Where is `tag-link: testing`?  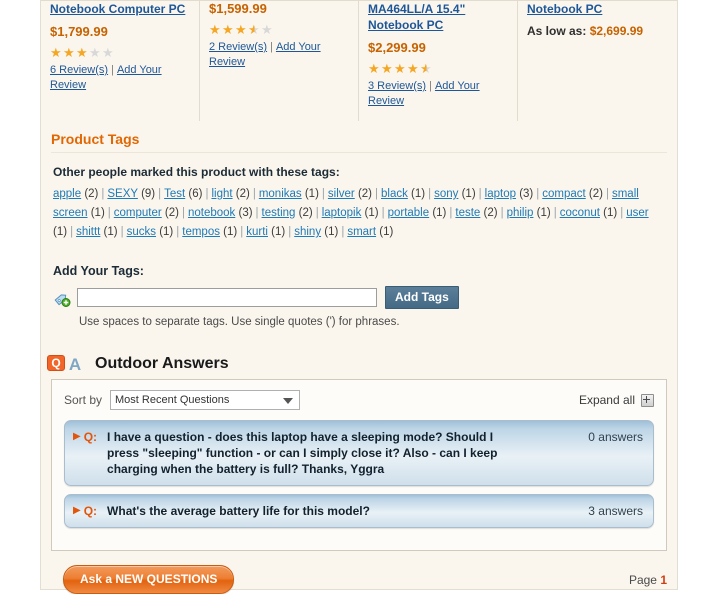
tag-link: testing is located at coordinates (279, 213).